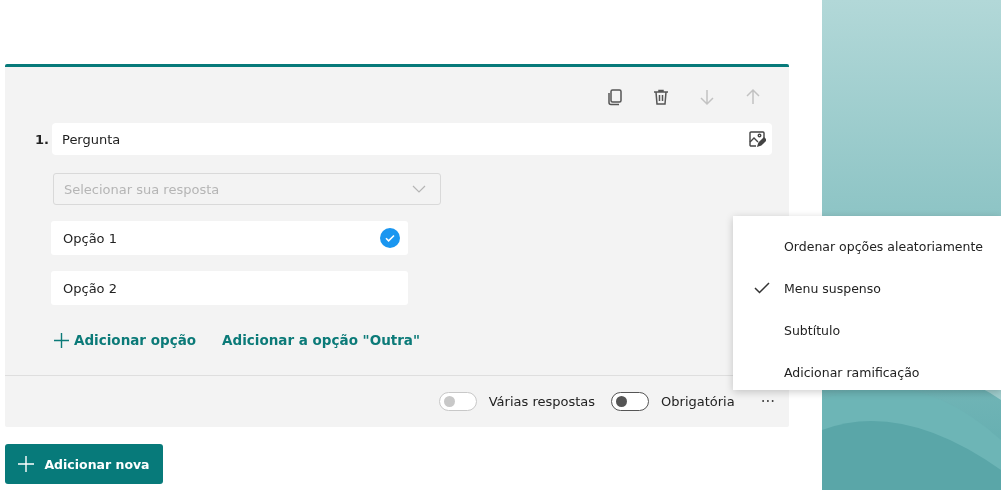 This screenshot has height=490, width=1001. What do you see at coordinates (867, 372) in the screenshot?
I see `menu-item: Adicionar ramificação` at bounding box center [867, 372].